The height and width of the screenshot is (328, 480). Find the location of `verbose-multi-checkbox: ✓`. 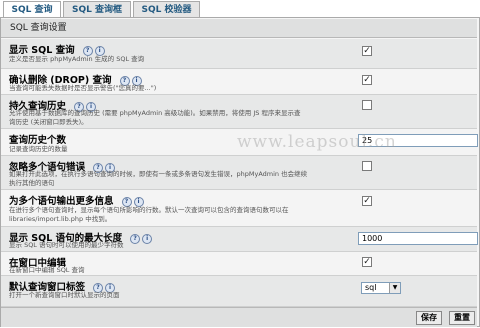

verbose-multi-checkbox: ✓ is located at coordinates (367, 201).